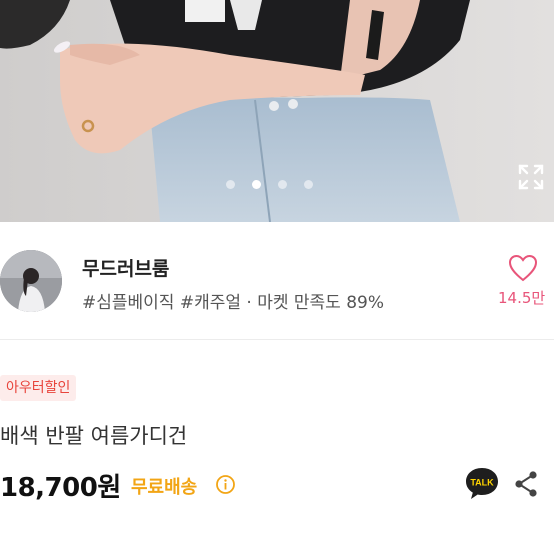  Describe the element at coordinates (526, 484) in the screenshot. I see `share-icon` at that location.